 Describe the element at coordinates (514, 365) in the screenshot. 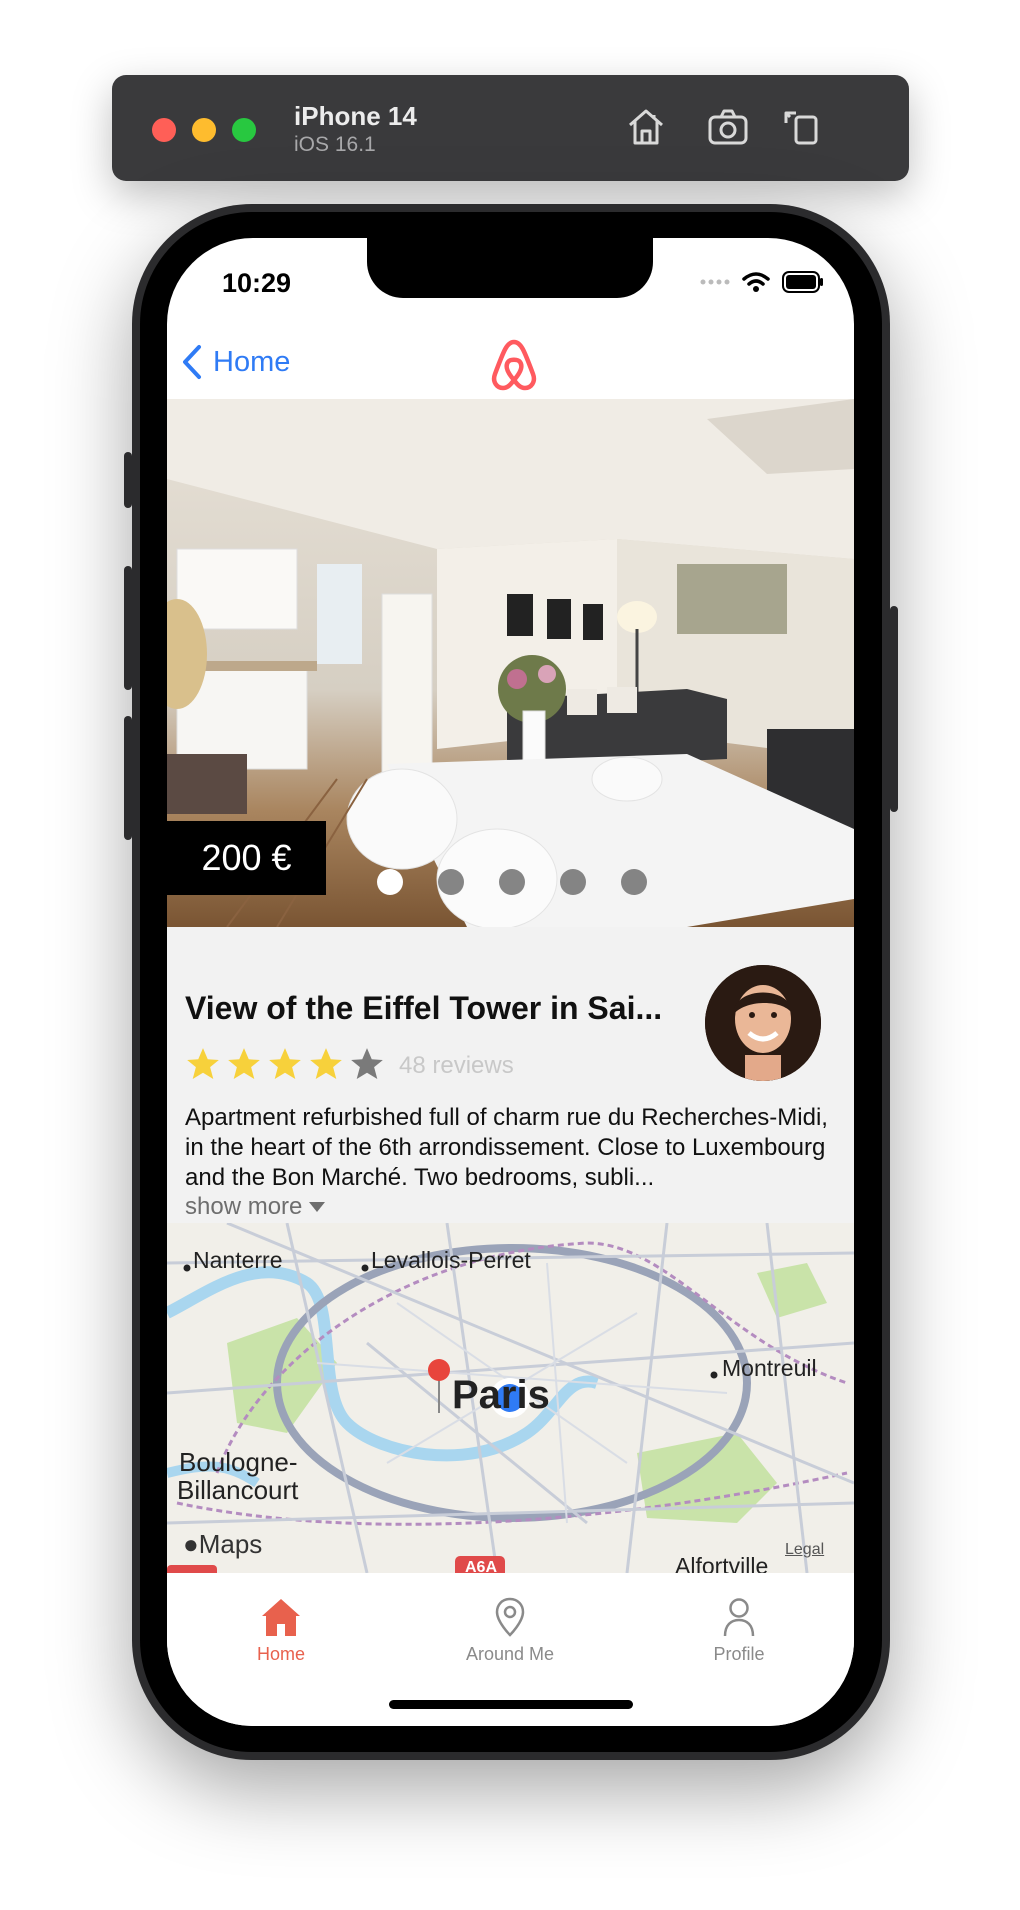

I see `airbnb-logo-icon` at that location.